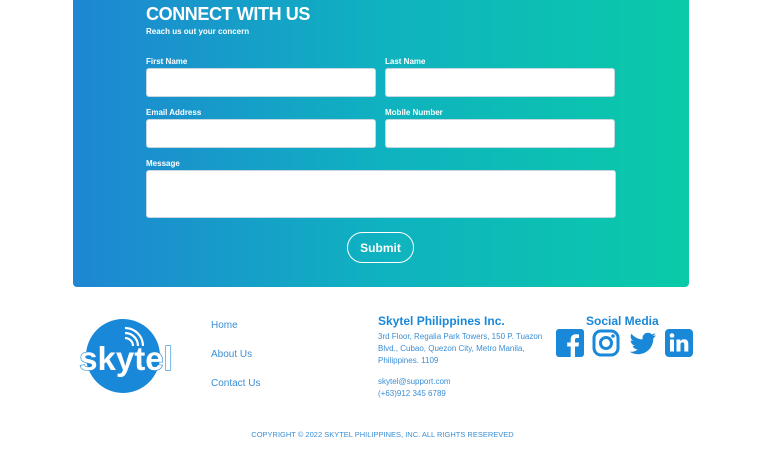  What do you see at coordinates (228, 14) in the screenshot?
I see `contact-title: CONNECT WITH US` at bounding box center [228, 14].